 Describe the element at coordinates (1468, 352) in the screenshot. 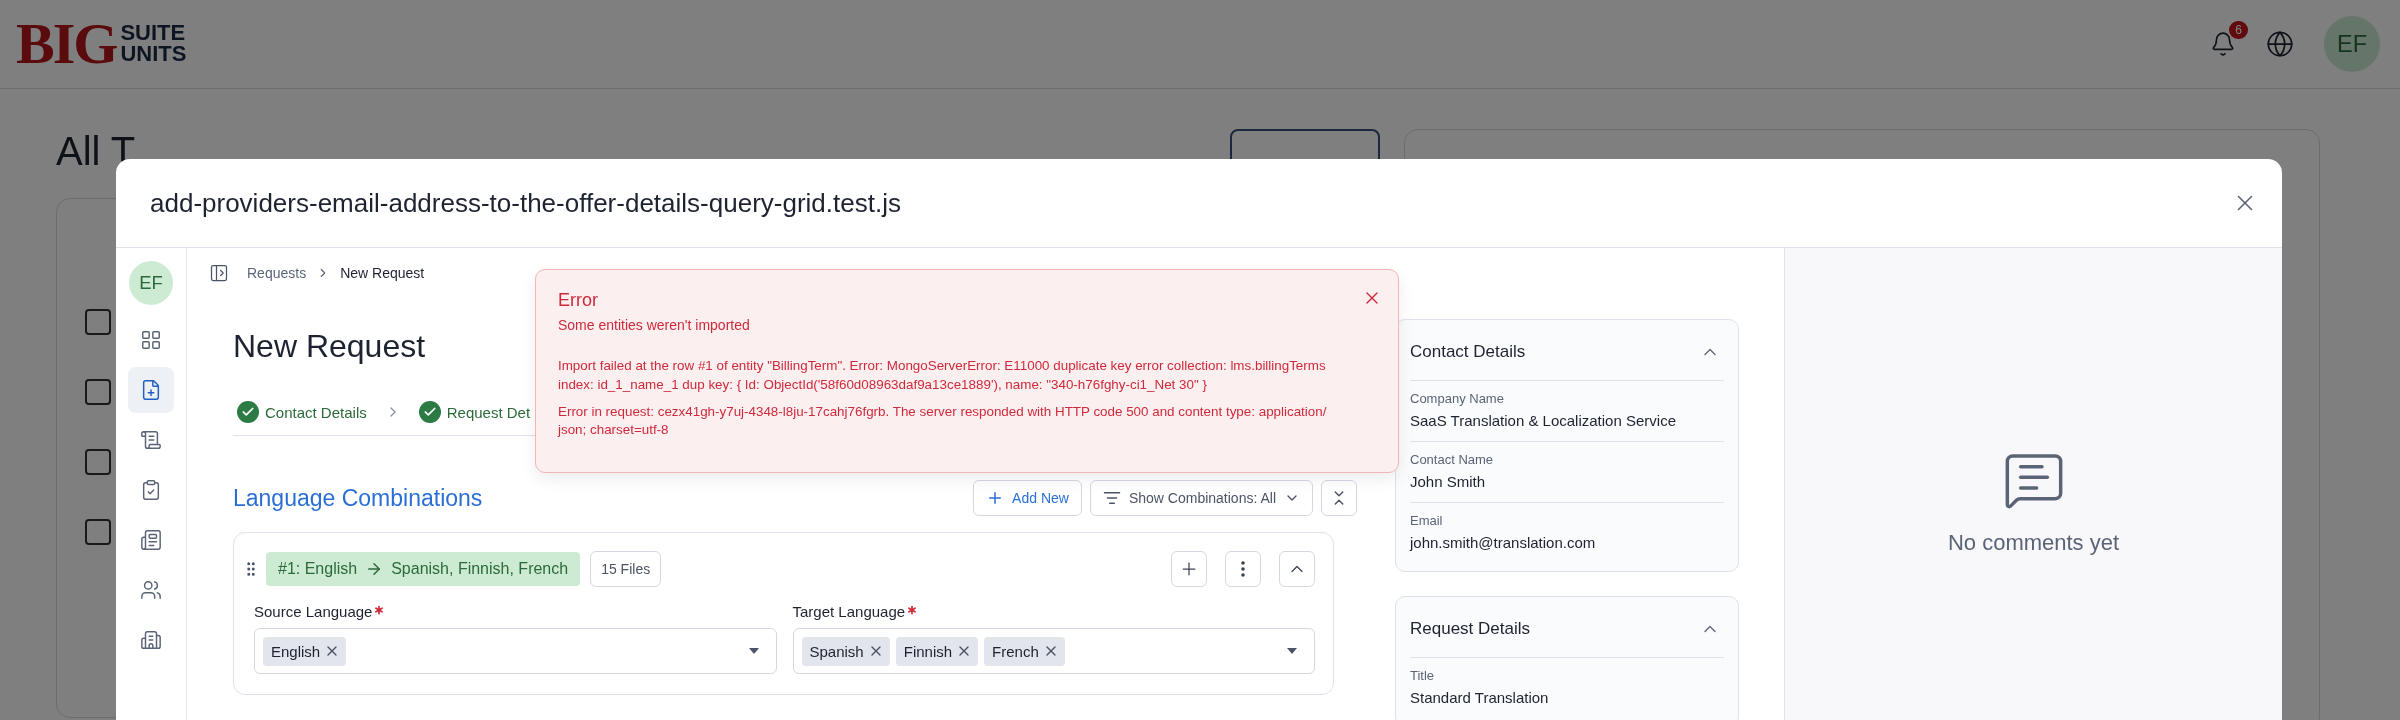

I see `card-title: Contact Details` at that location.